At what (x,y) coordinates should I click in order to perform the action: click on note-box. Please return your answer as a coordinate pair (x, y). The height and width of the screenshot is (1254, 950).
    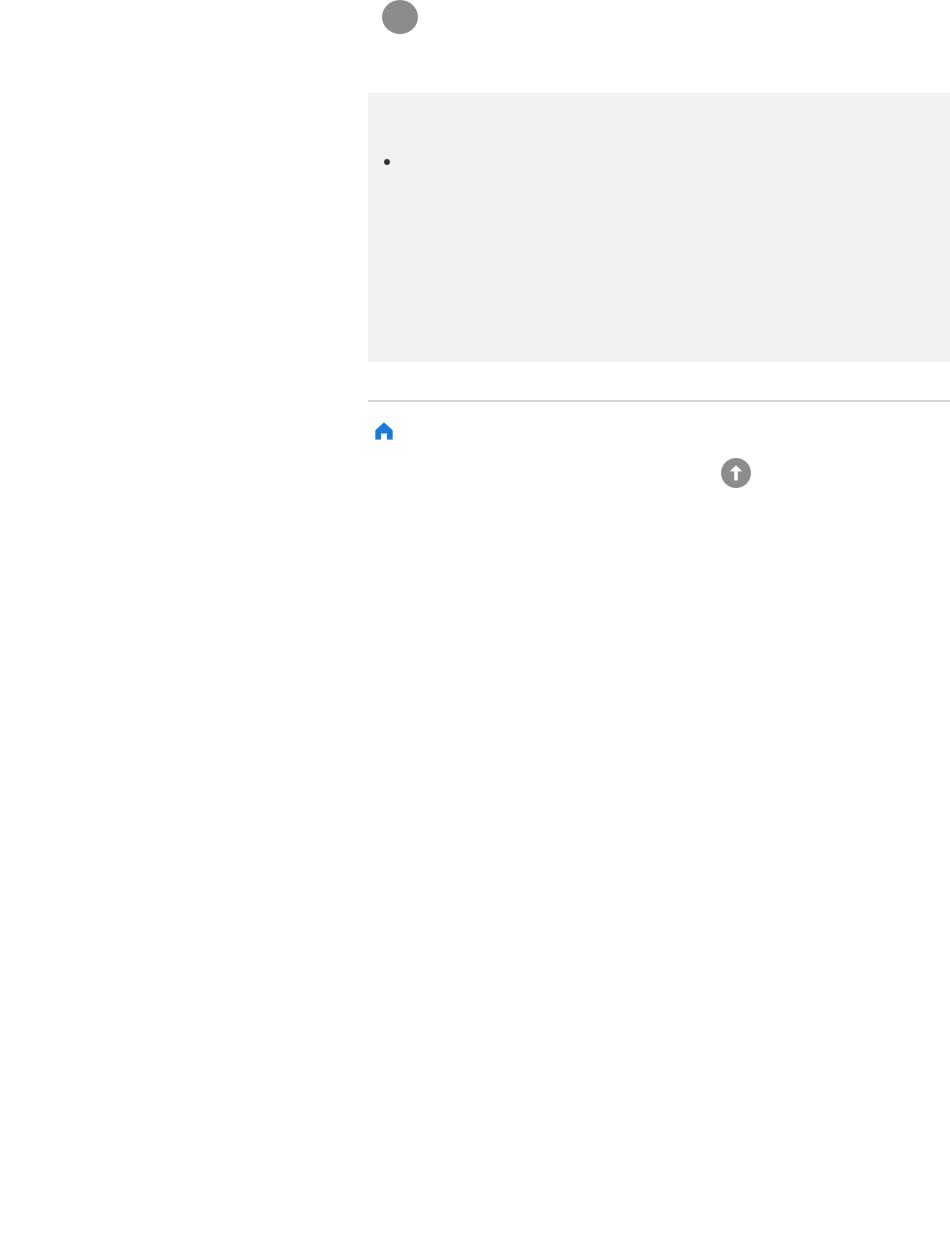
    Looking at the image, I should click on (659, 227).